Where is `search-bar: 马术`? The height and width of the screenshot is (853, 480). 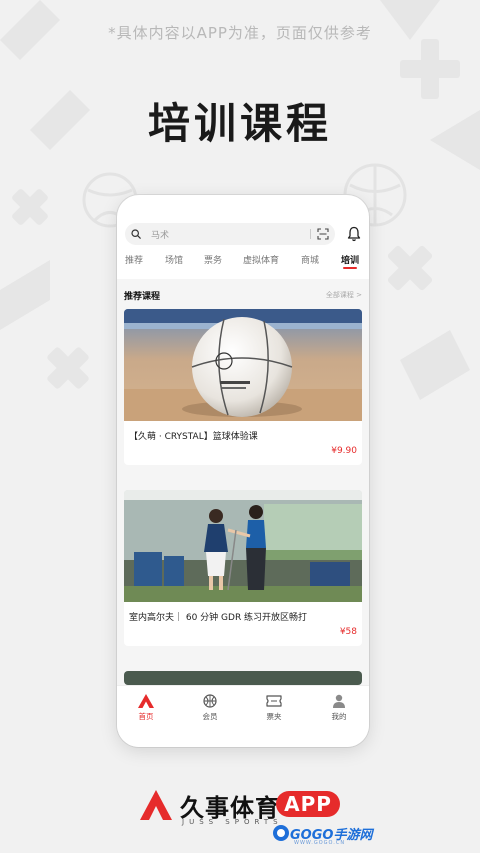
search-bar: 马术 is located at coordinates (243, 234).